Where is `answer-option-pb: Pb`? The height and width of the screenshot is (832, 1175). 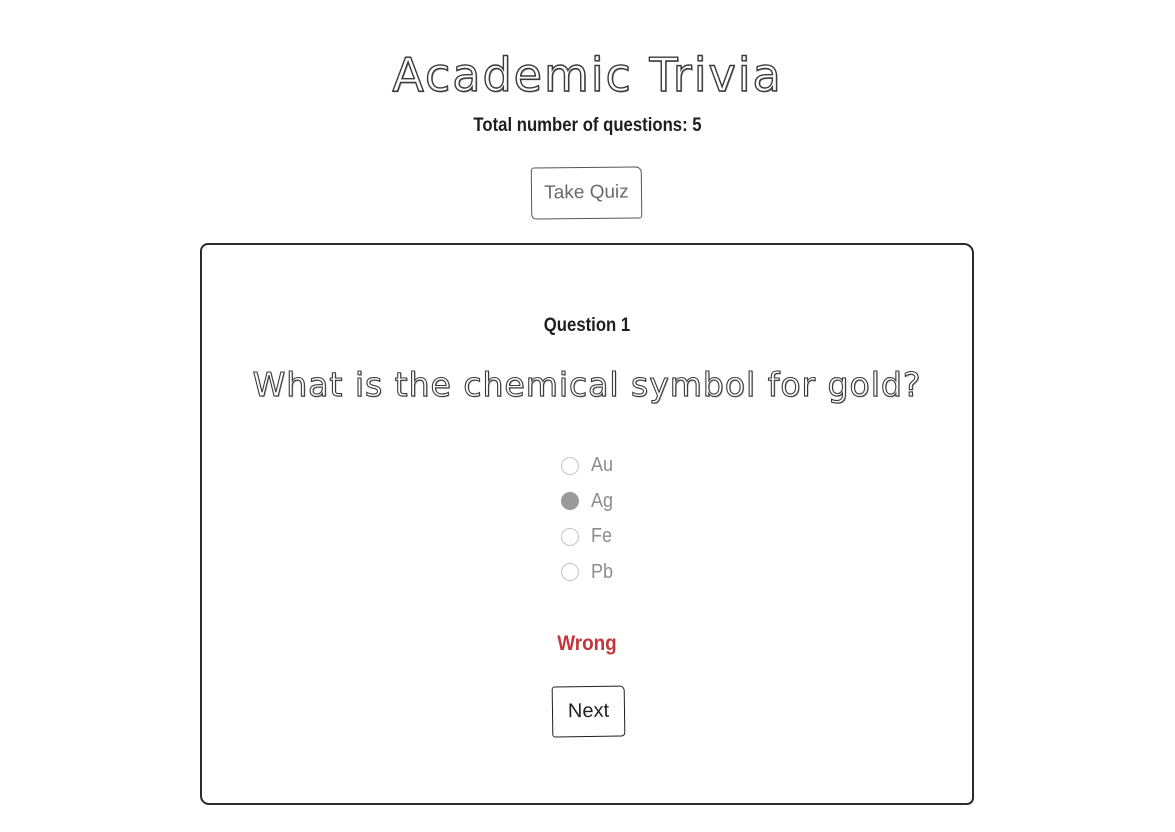
answer-option-pb: Pb is located at coordinates (621, 573).